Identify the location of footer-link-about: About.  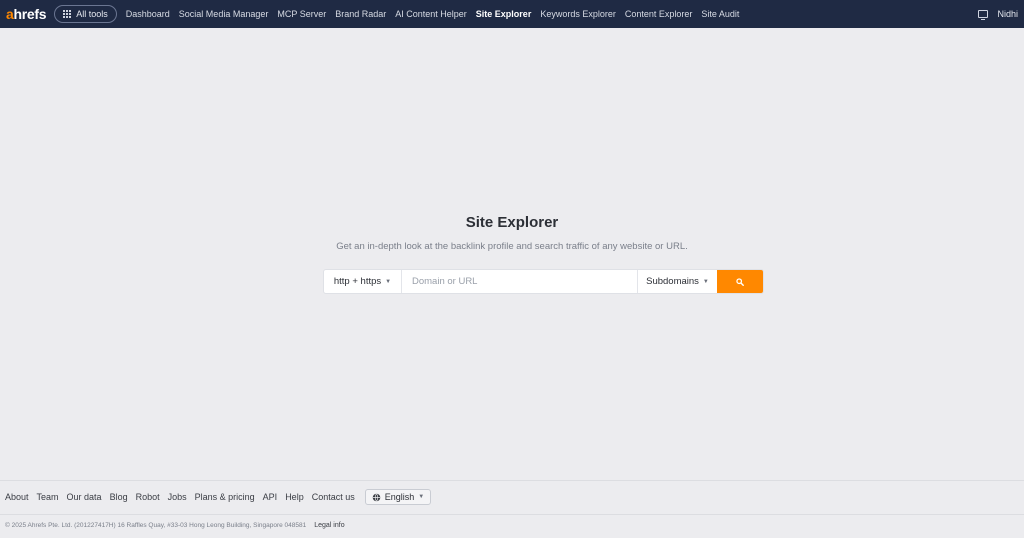
(17, 497).